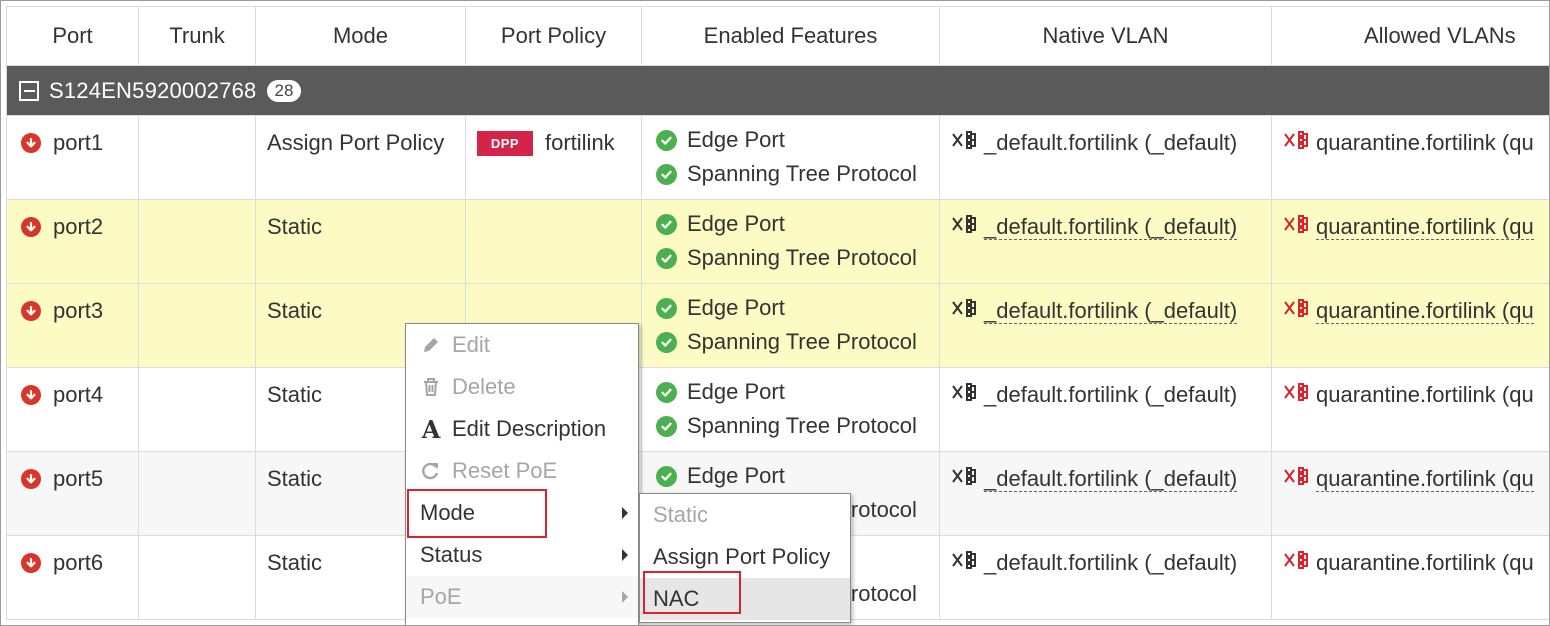 This screenshot has height=626, width=1550. Describe the element at coordinates (431, 471) in the screenshot. I see `refresh-icon` at that location.